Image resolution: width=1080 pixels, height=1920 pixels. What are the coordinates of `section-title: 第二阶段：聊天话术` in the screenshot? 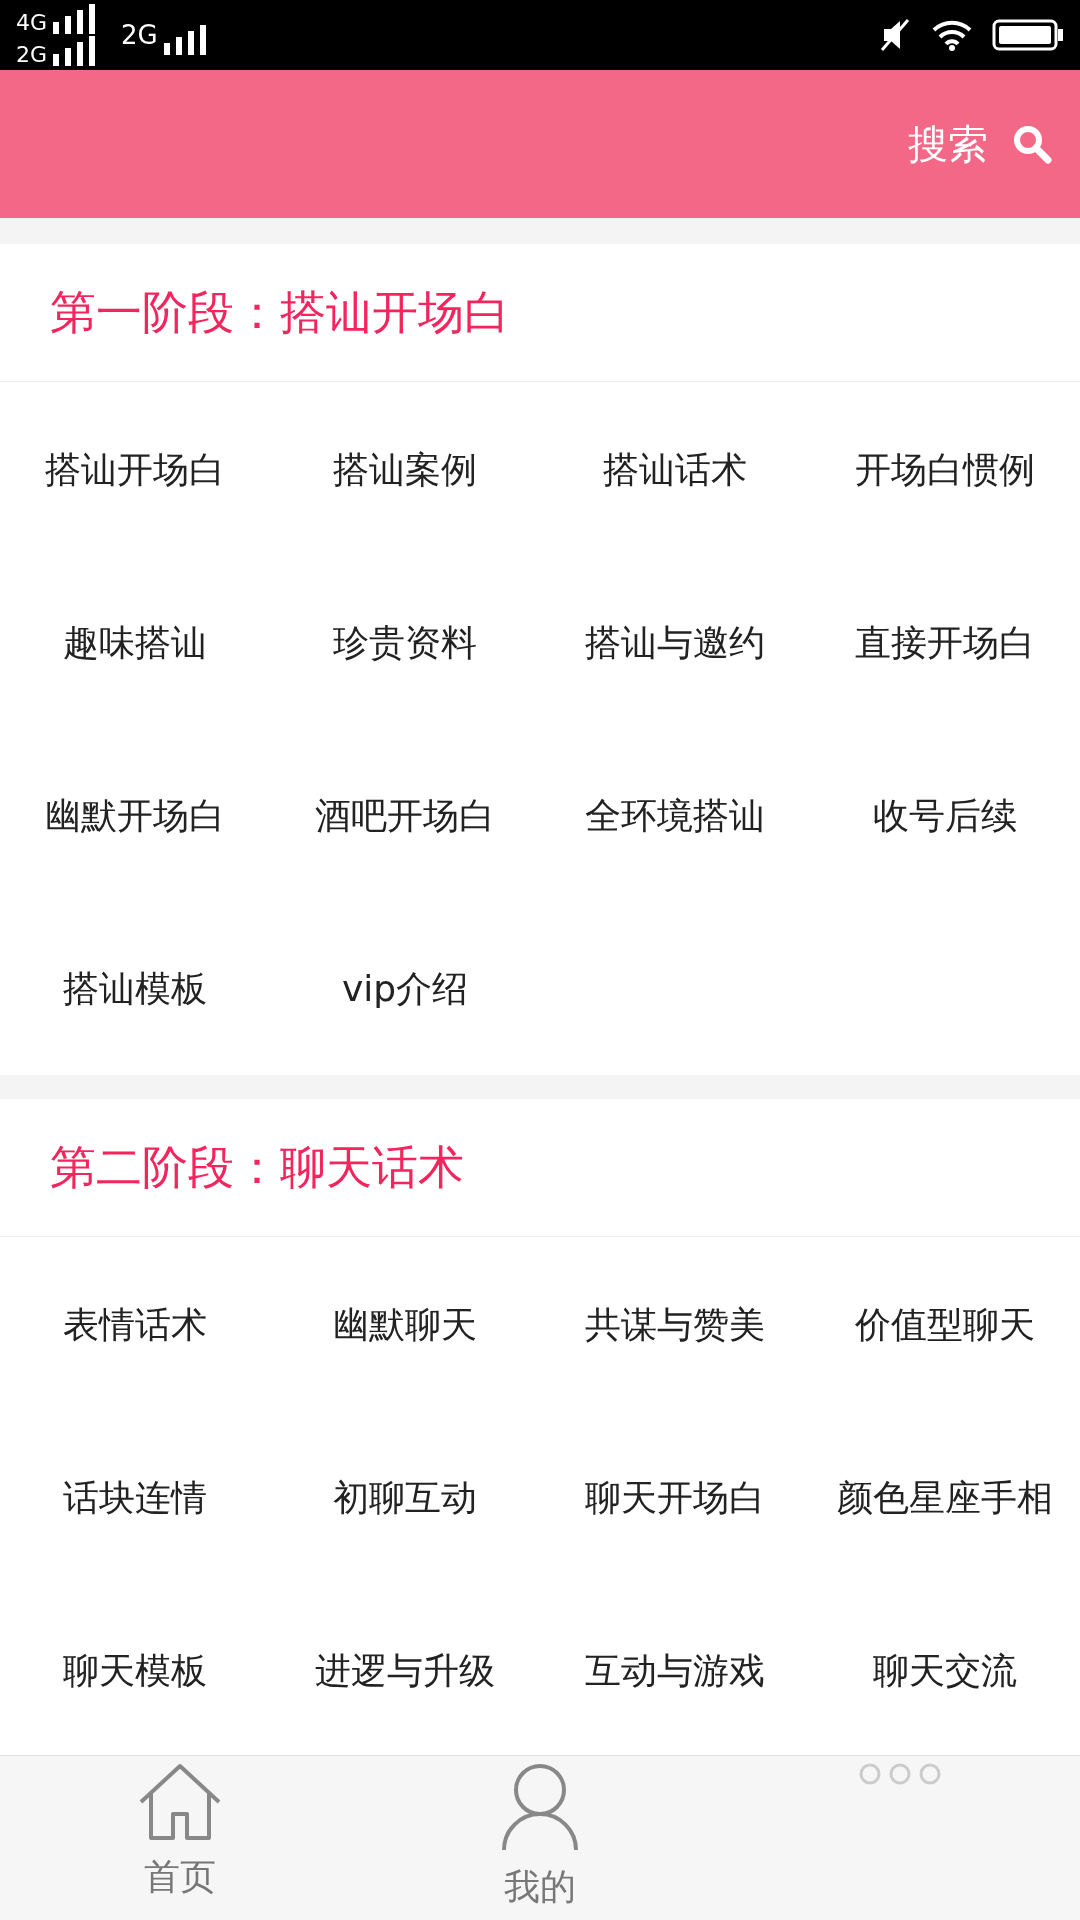 It's located at (257, 1167).